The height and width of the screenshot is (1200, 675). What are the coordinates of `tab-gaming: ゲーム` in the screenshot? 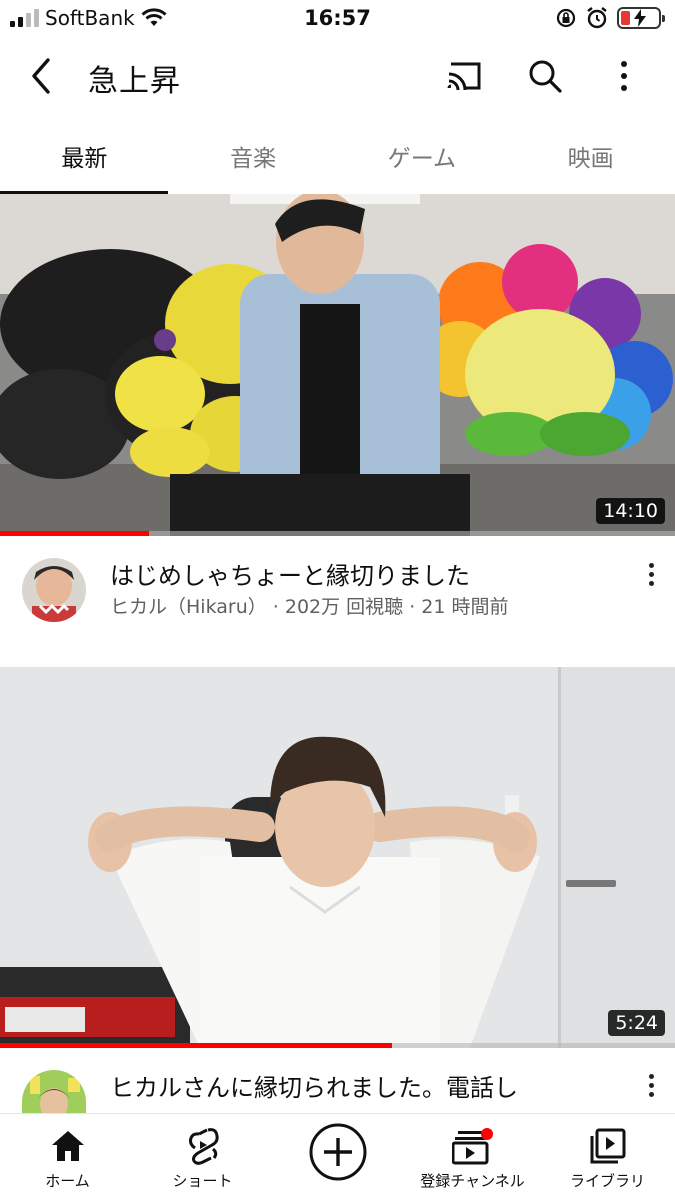 It's located at (422, 156).